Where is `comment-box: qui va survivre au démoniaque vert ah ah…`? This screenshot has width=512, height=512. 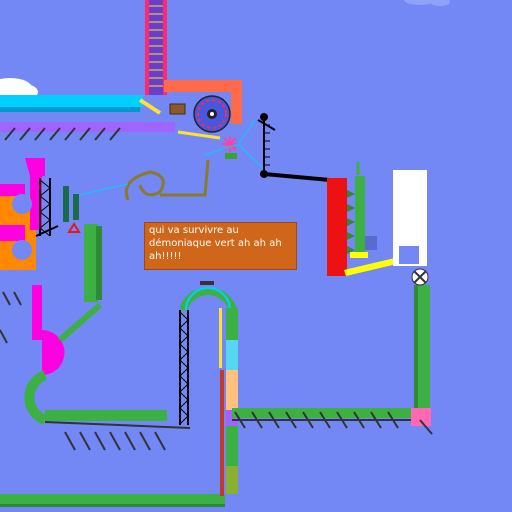
comment-box: qui va survivre au démoniaque vert ah ah… is located at coordinates (220, 246).